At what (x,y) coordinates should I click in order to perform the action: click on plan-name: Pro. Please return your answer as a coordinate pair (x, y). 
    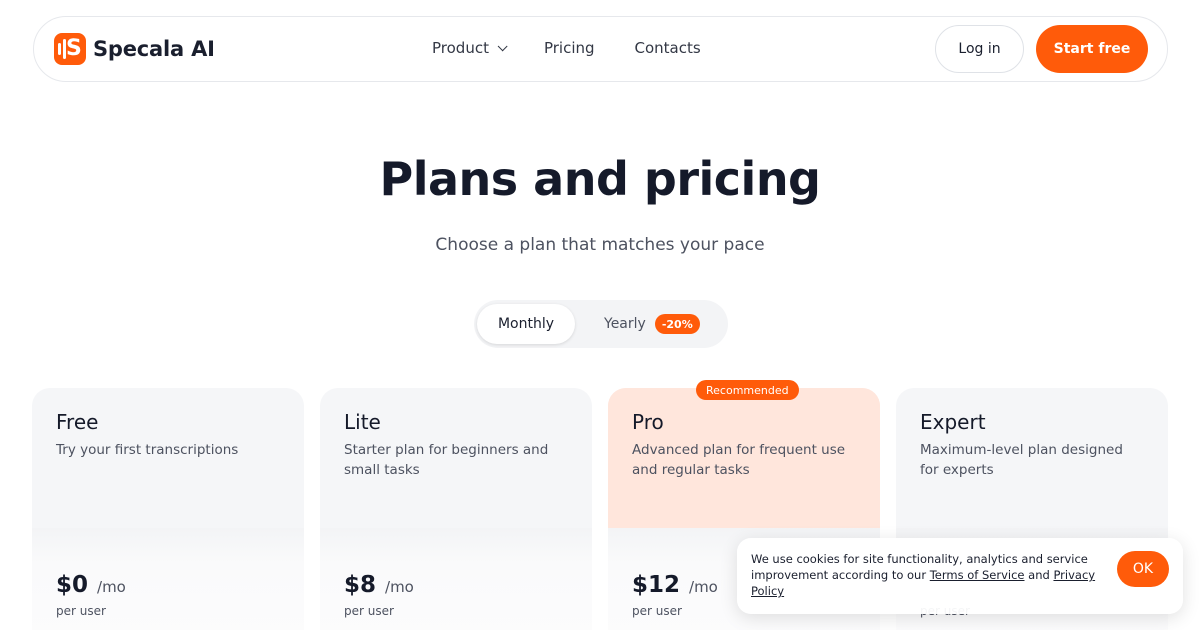
    Looking at the image, I should click on (648, 422).